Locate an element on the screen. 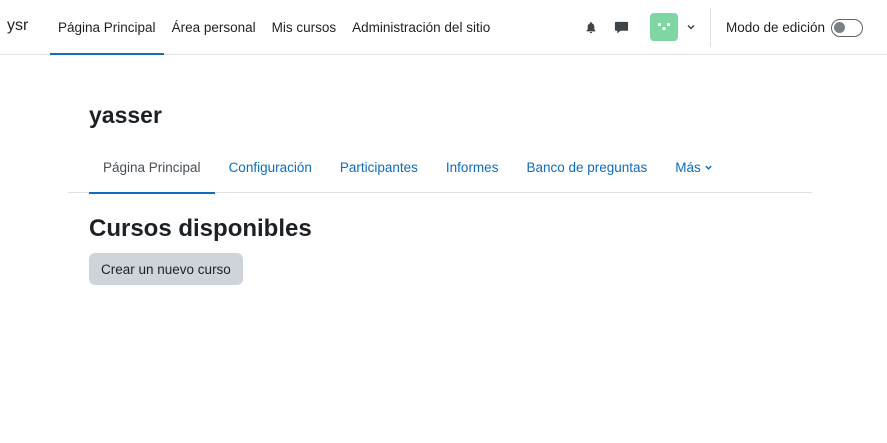 The width and height of the screenshot is (887, 443). tab-more: Más is located at coordinates (694, 167).